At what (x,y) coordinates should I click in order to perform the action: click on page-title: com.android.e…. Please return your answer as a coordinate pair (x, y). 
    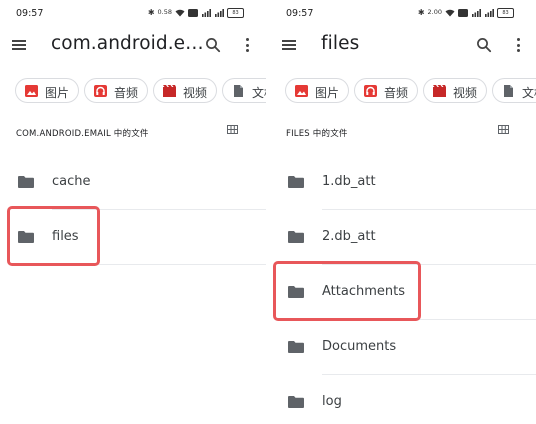
    Looking at the image, I should click on (127, 43).